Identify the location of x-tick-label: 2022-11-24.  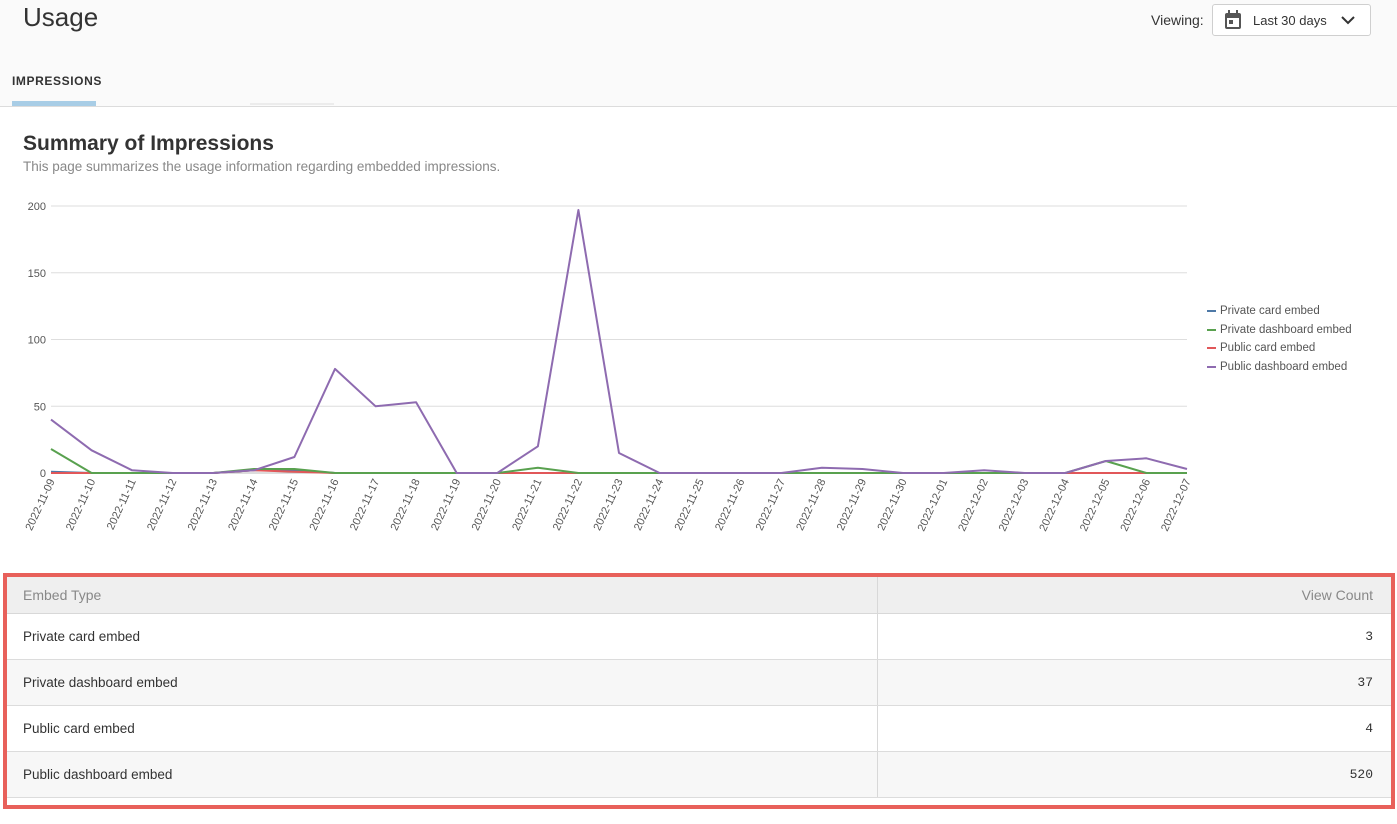
(649, 504).